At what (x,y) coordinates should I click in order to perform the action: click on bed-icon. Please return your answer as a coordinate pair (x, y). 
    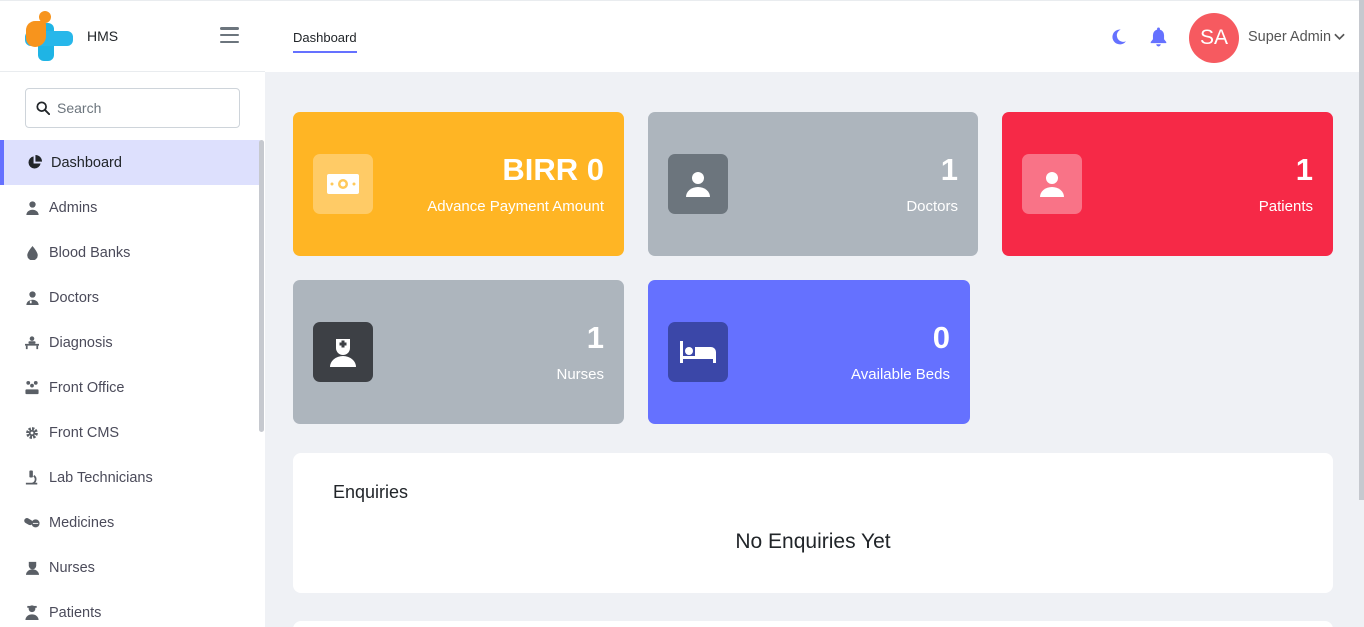
    Looking at the image, I should click on (698, 352).